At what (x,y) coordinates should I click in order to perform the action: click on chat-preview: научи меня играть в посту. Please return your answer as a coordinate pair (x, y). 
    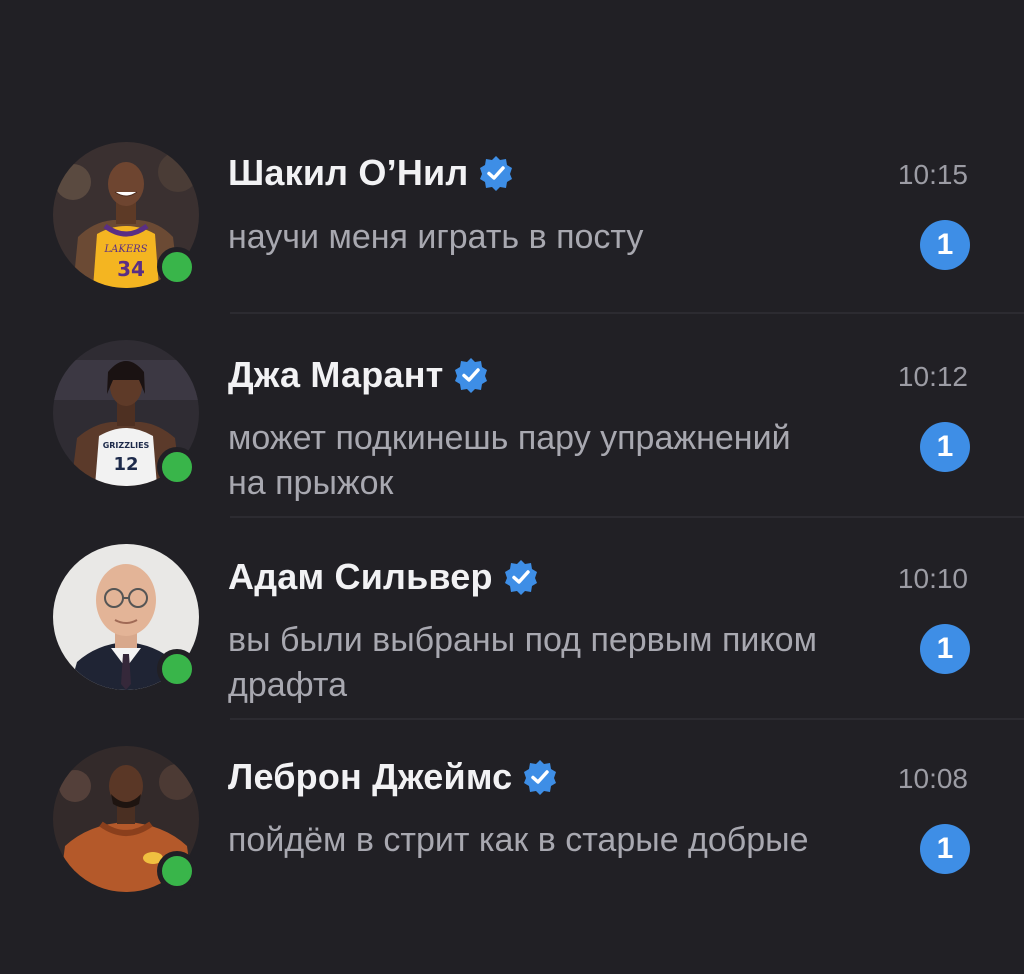
    Looking at the image, I should click on (436, 237).